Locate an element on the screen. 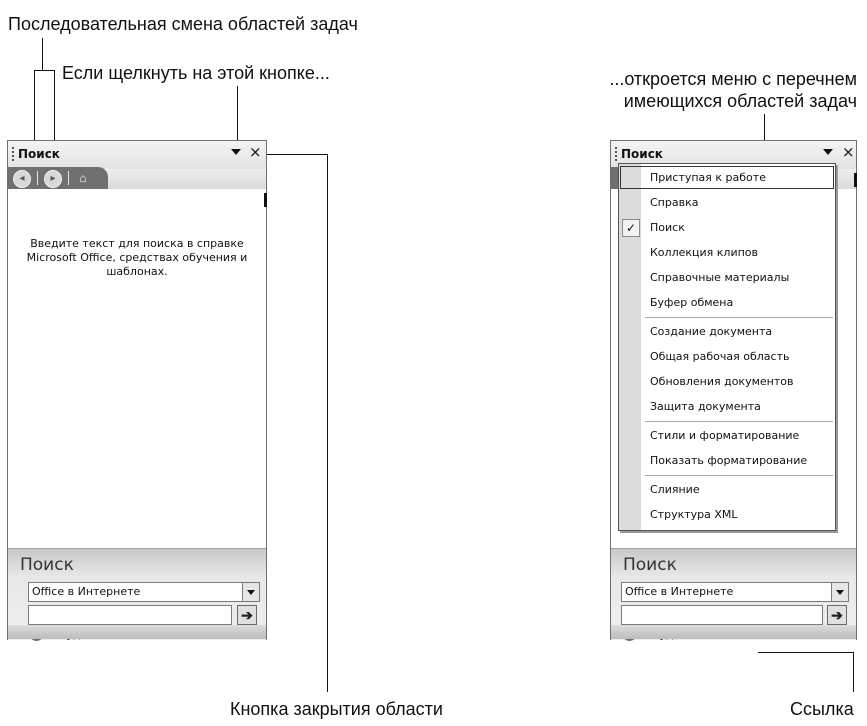  menu-item-label: Поиск is located at coordinates (667, 227).